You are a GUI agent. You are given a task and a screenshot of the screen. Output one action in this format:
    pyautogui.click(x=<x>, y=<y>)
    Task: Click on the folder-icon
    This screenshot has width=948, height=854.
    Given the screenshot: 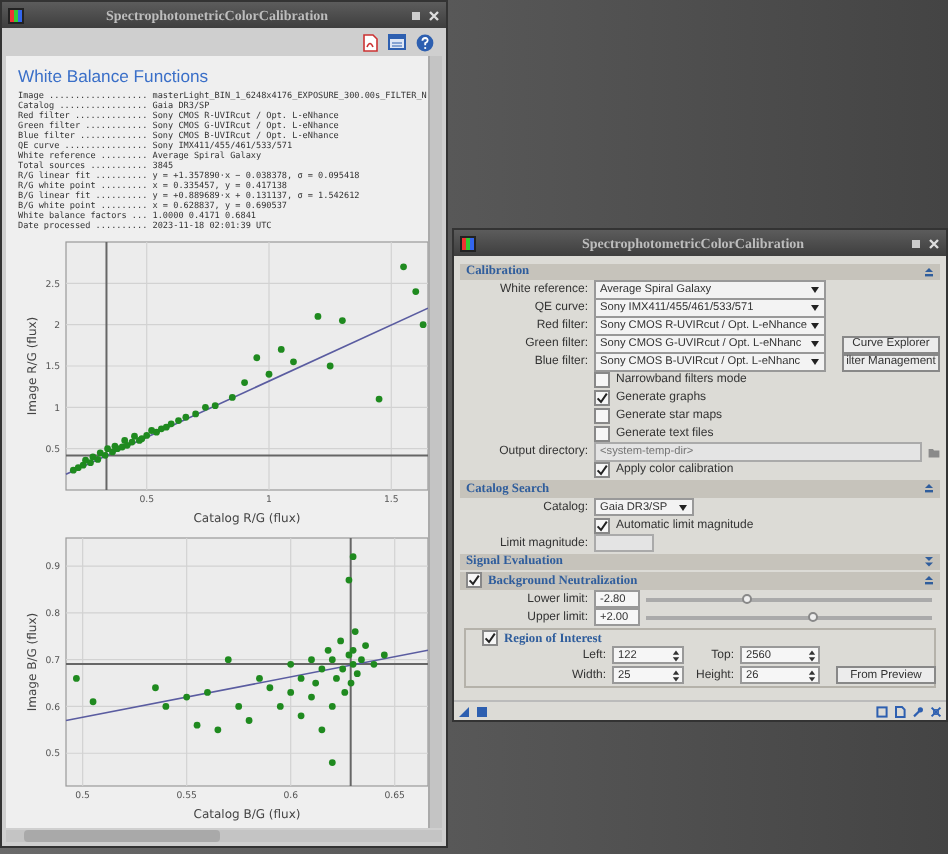 What is the action you would take?
    pyautogui.click(x=934, y=452)
    